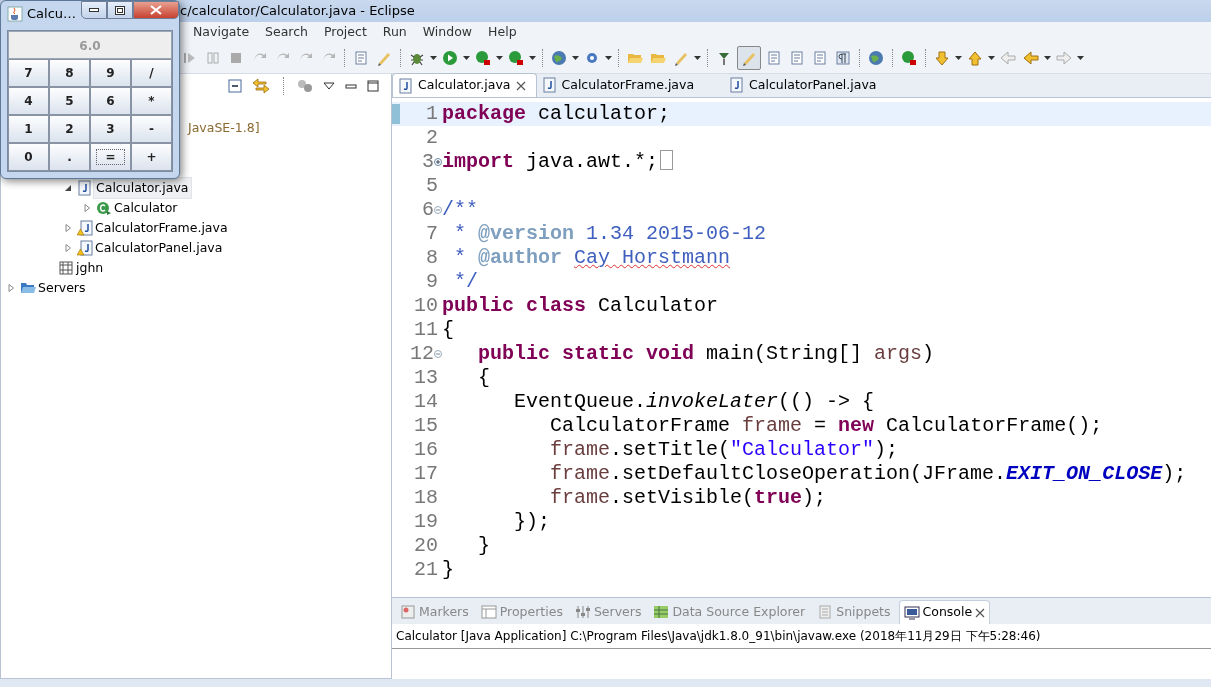 Image resolution: width=1211 pixels, height=687 pixels. What do you see at coordinates (110, 101) in the screenshot?
I see `key-button: 6` at bounding box center [110, 101].